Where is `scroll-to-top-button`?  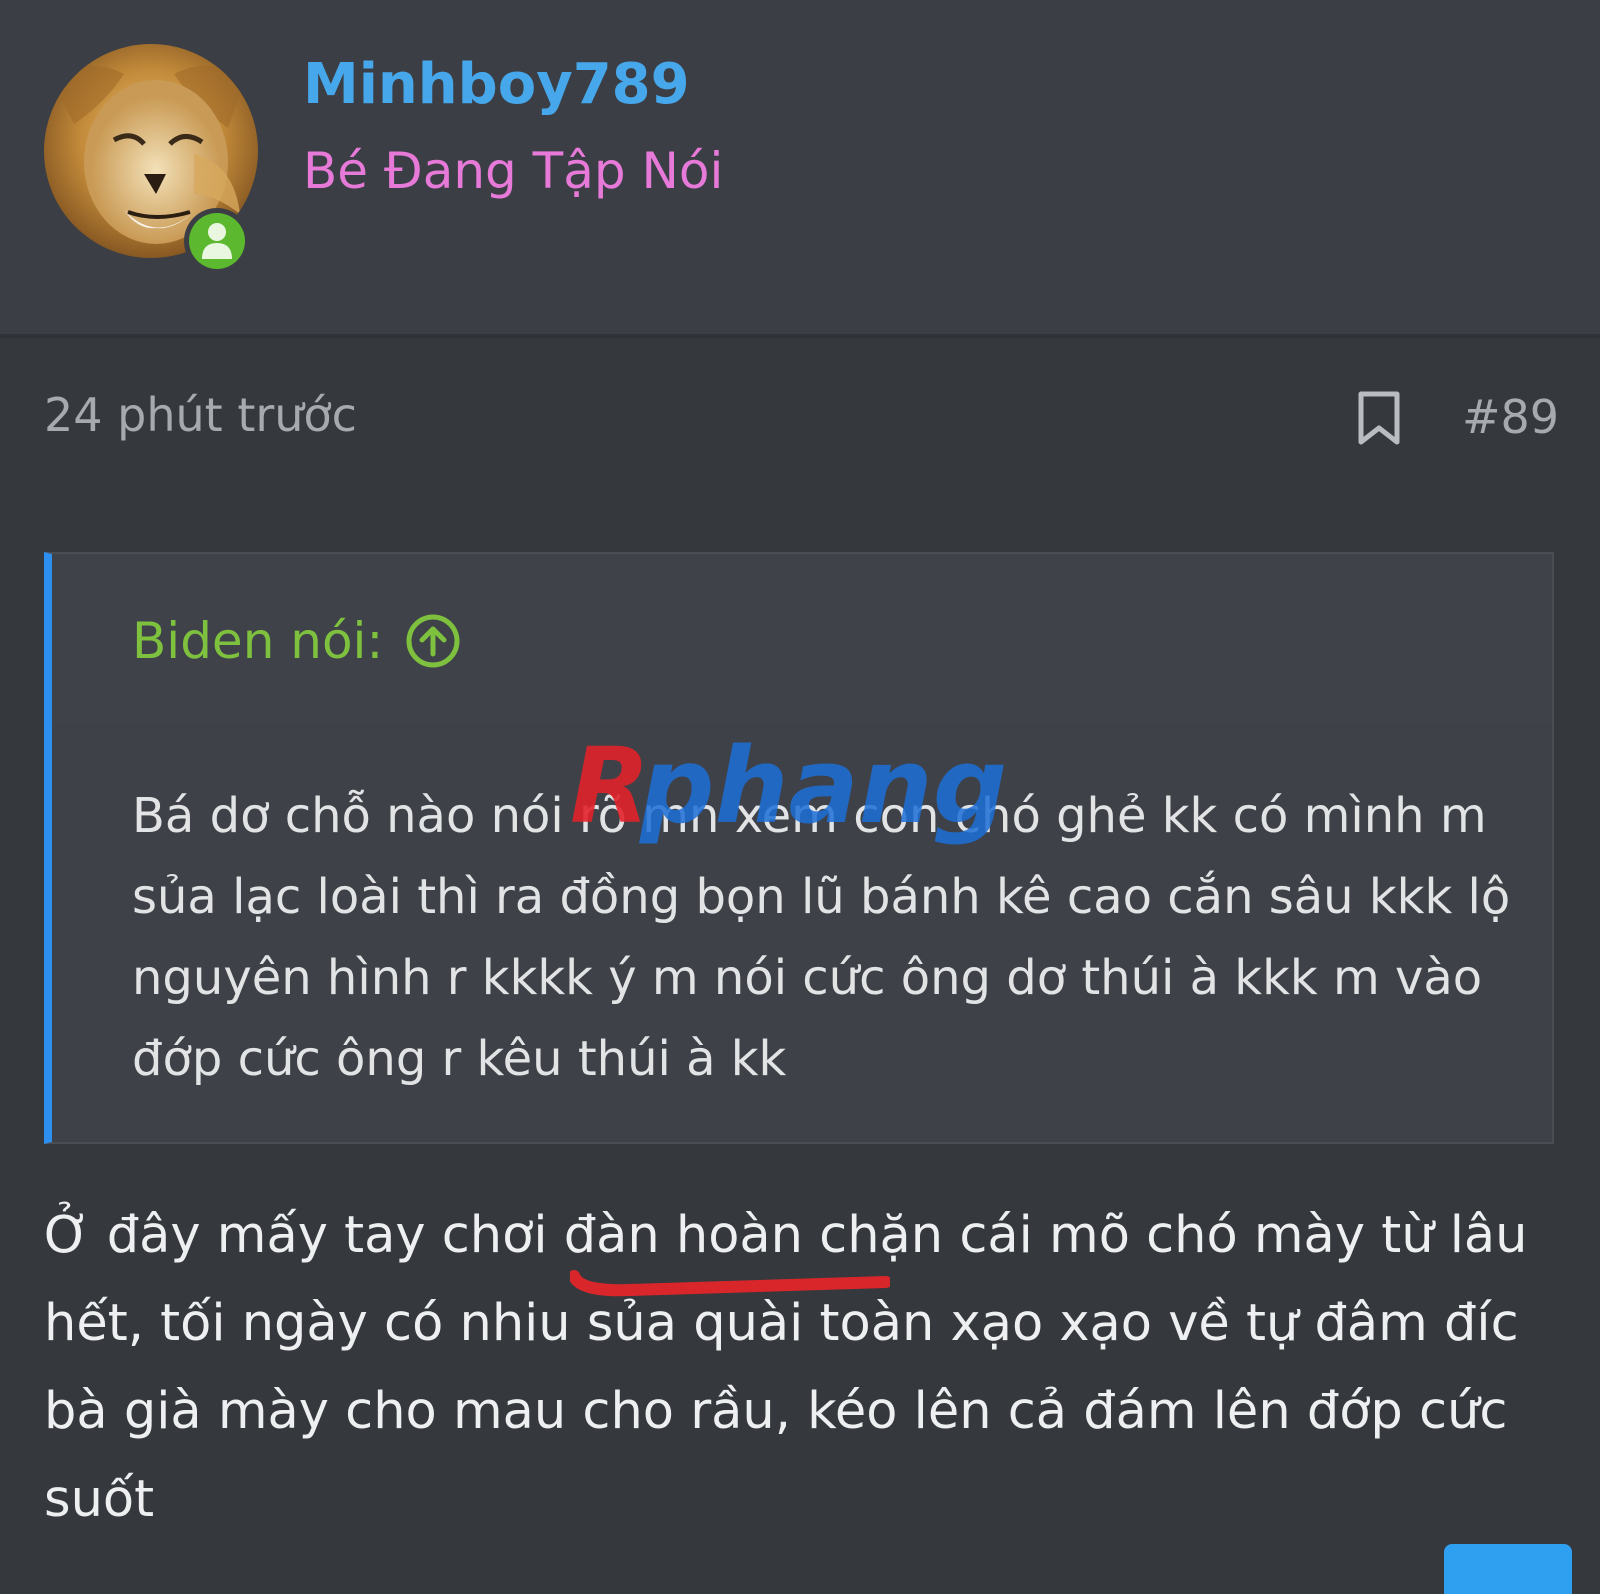
scroll-to-top-button is located at coordinates (1508, 1569).